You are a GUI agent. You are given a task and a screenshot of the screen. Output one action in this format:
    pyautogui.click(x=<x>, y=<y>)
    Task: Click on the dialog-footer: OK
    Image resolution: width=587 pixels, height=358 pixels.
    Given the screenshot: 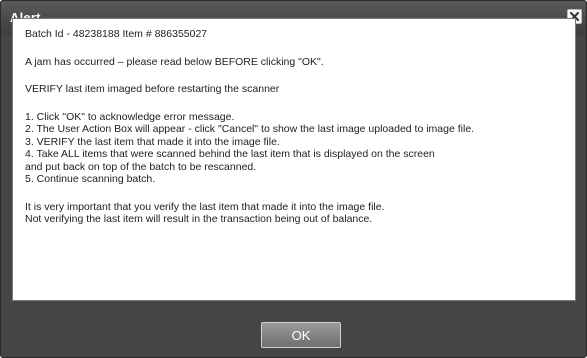 What is the action you would take?
    pyautogui.click(x=293, y=331)
    